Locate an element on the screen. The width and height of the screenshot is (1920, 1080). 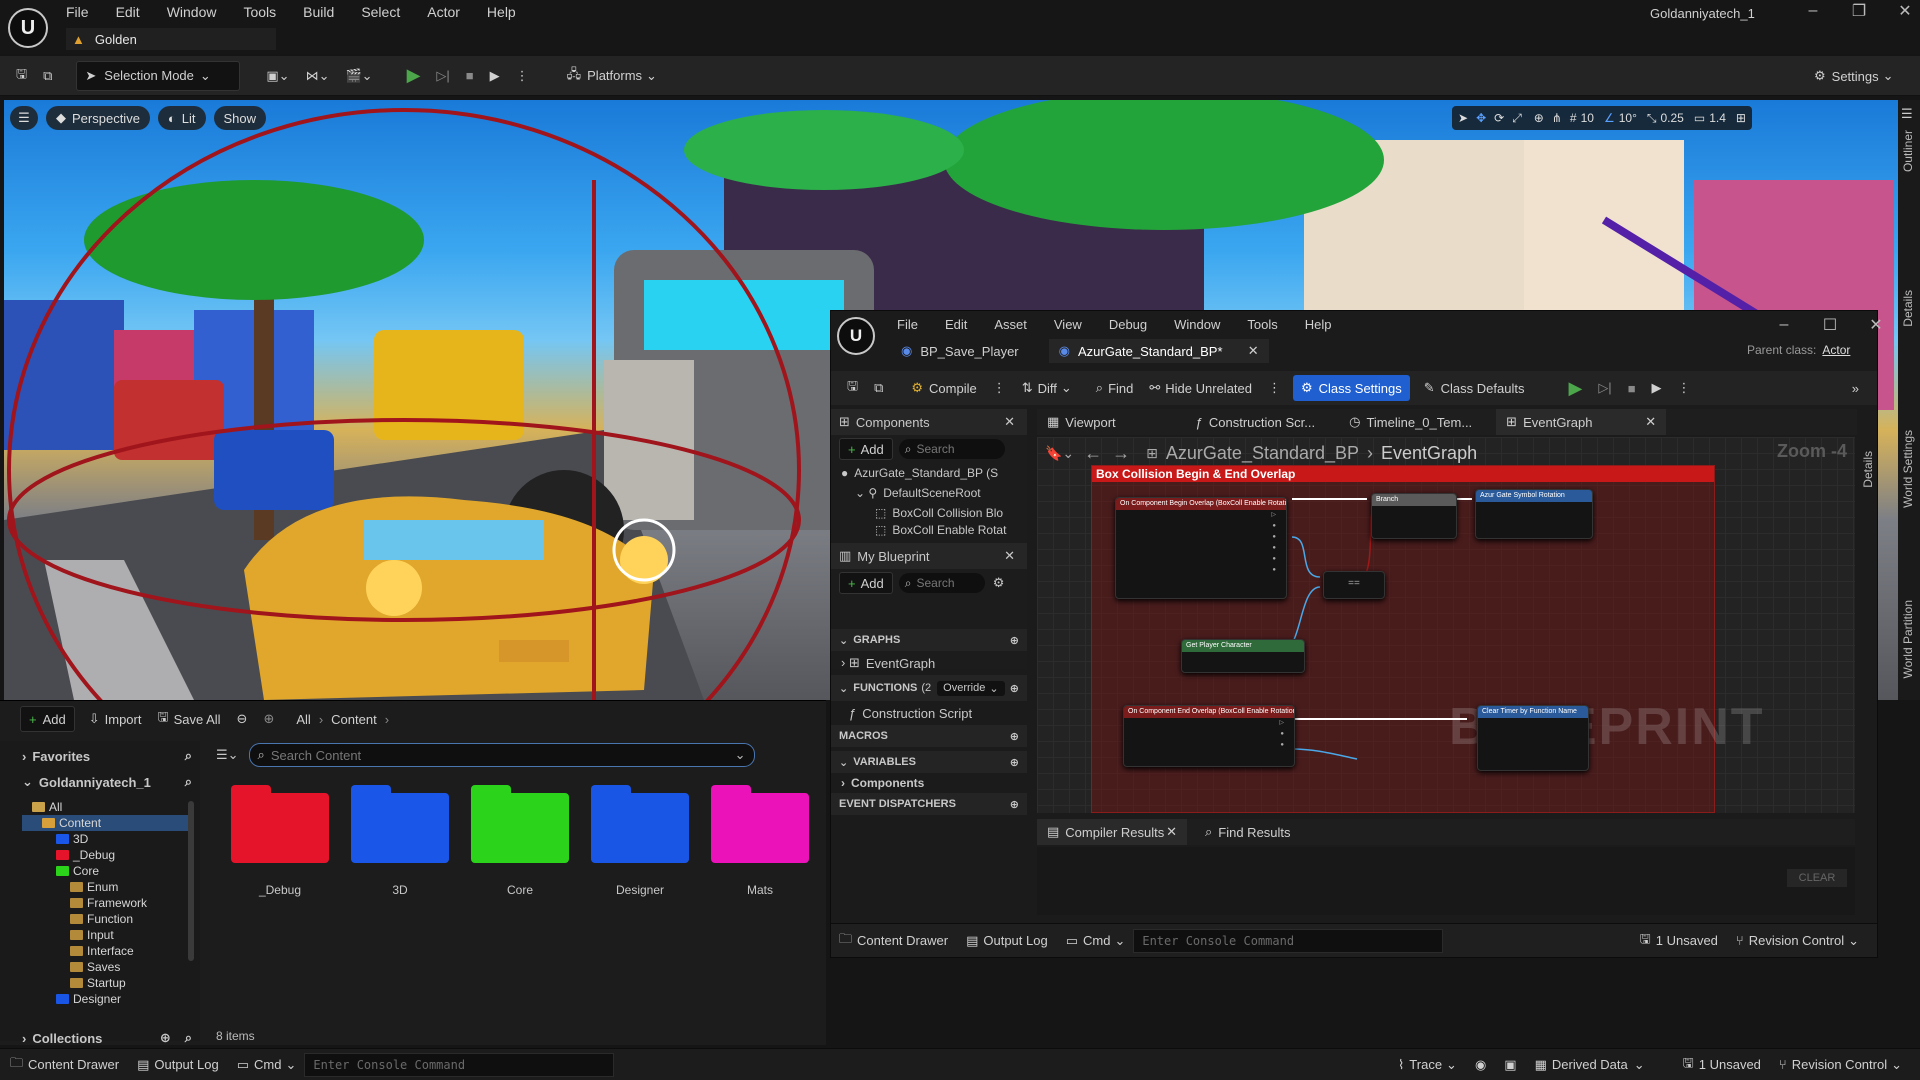
diff-button: ⇅ Diff ⌄ is located at coordinates (1047, 388).